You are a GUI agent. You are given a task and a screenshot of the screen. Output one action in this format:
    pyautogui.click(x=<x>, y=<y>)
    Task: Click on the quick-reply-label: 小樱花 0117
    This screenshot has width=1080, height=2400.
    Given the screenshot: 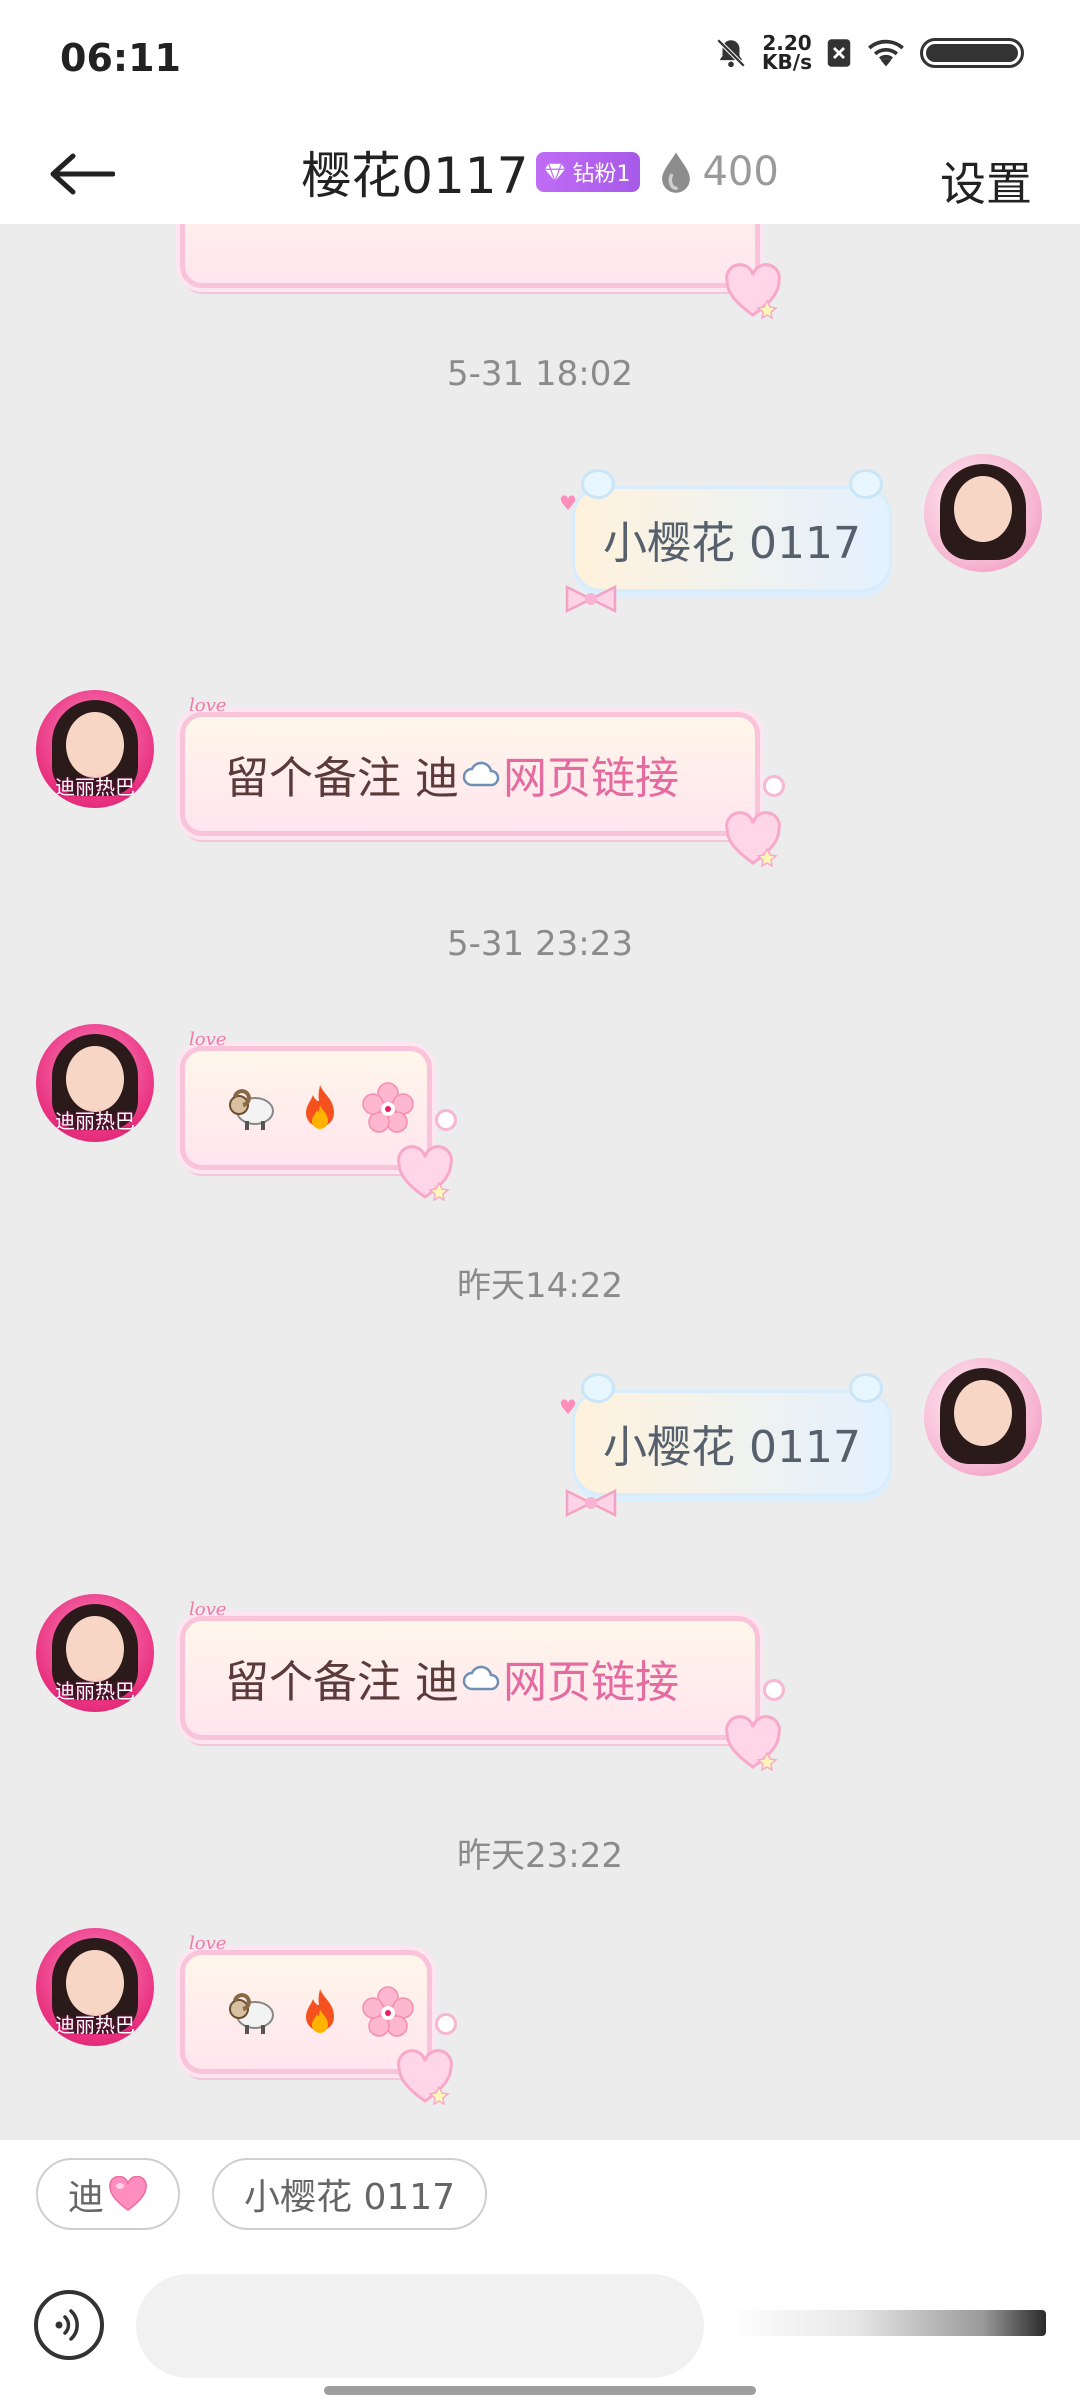 What is the action you would take?
    pyautogui.click(x=350, y=2197)
    